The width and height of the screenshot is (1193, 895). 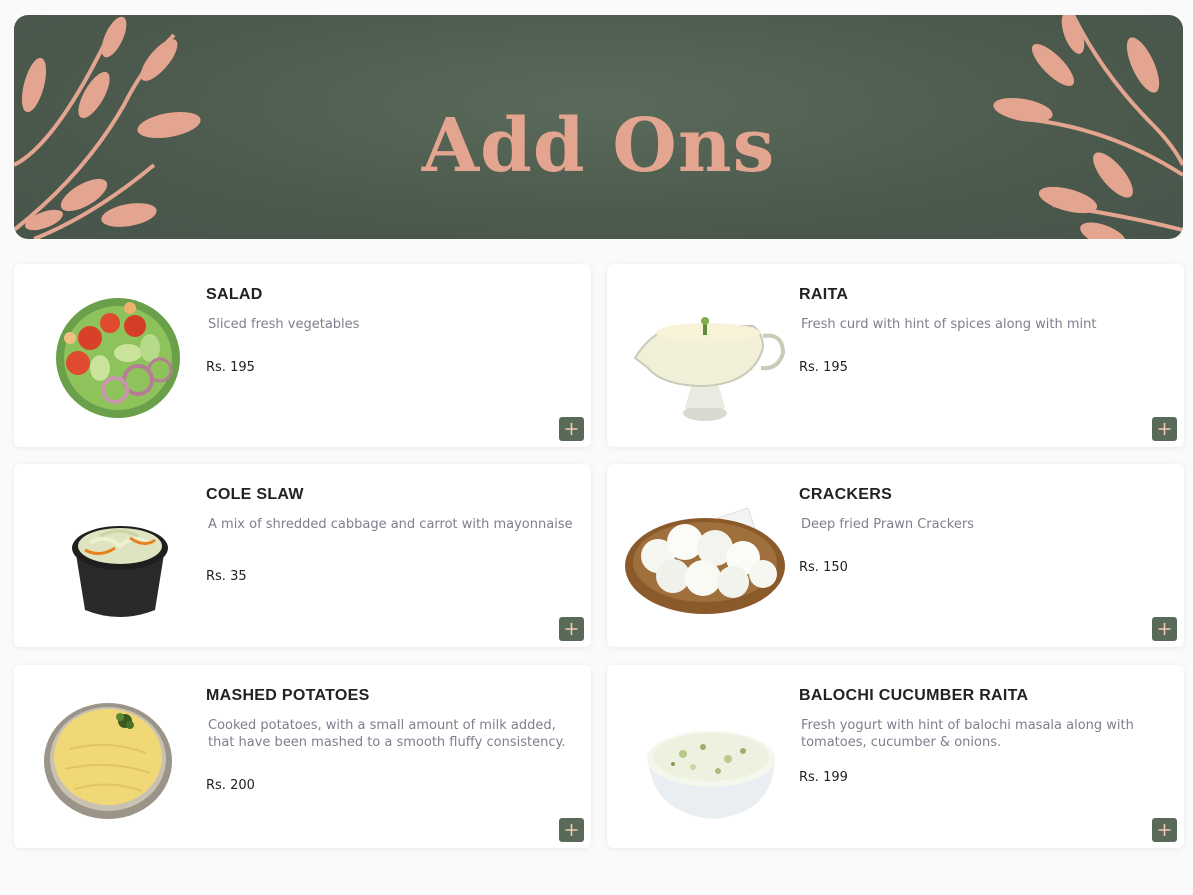 I want to click on item-price: Rs. 35, so click(x=226, y=576).